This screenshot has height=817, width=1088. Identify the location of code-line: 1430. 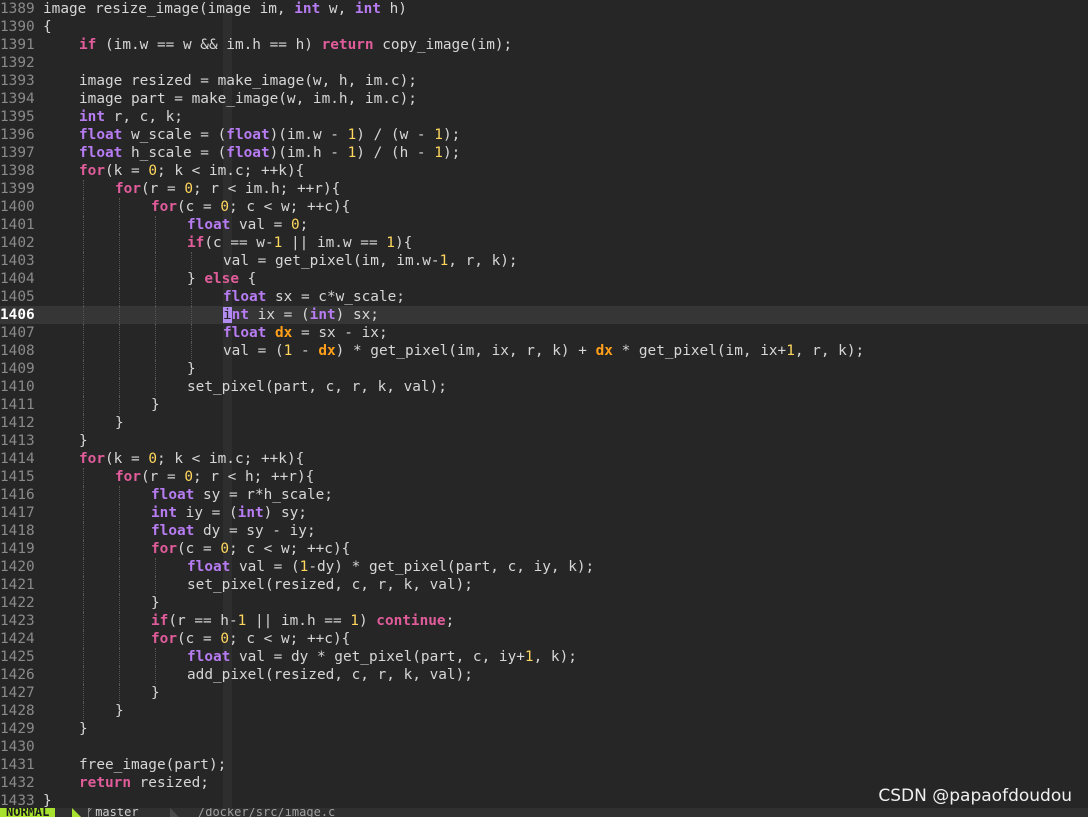
(544, 747).